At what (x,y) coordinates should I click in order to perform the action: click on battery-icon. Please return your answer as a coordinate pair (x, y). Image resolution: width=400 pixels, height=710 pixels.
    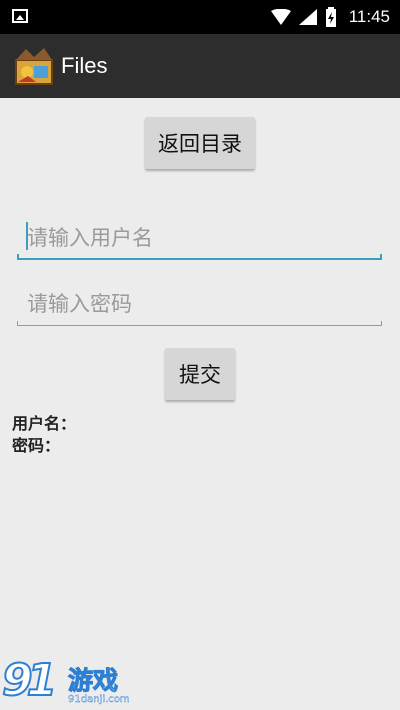
    Looking at the image, I should click on (330, 17).